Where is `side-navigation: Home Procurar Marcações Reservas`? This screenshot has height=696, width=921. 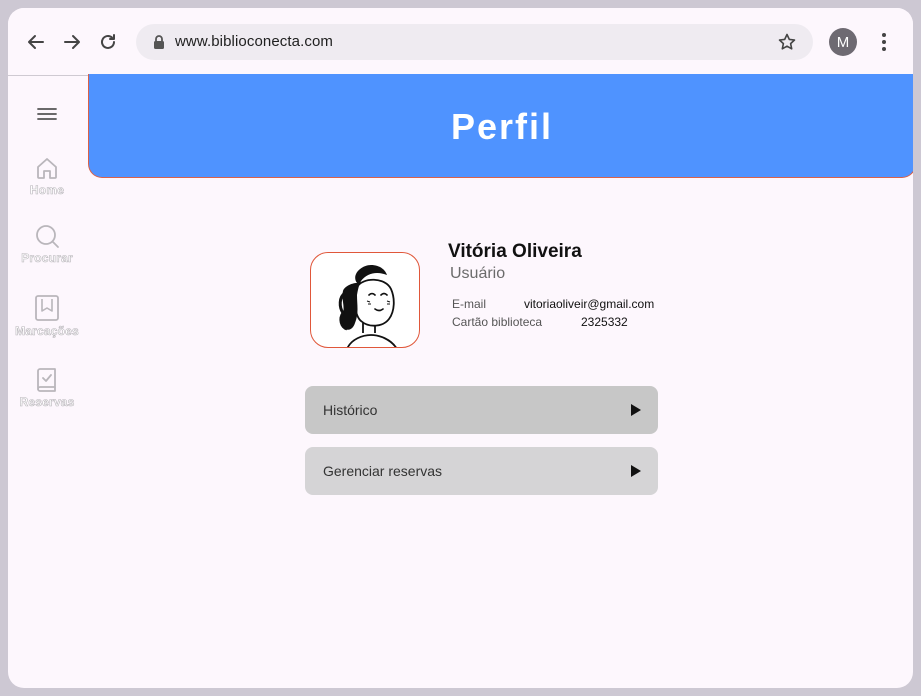 side-navigation: Home Procurar Marcações Reservas is located at coordinates (48, 382).